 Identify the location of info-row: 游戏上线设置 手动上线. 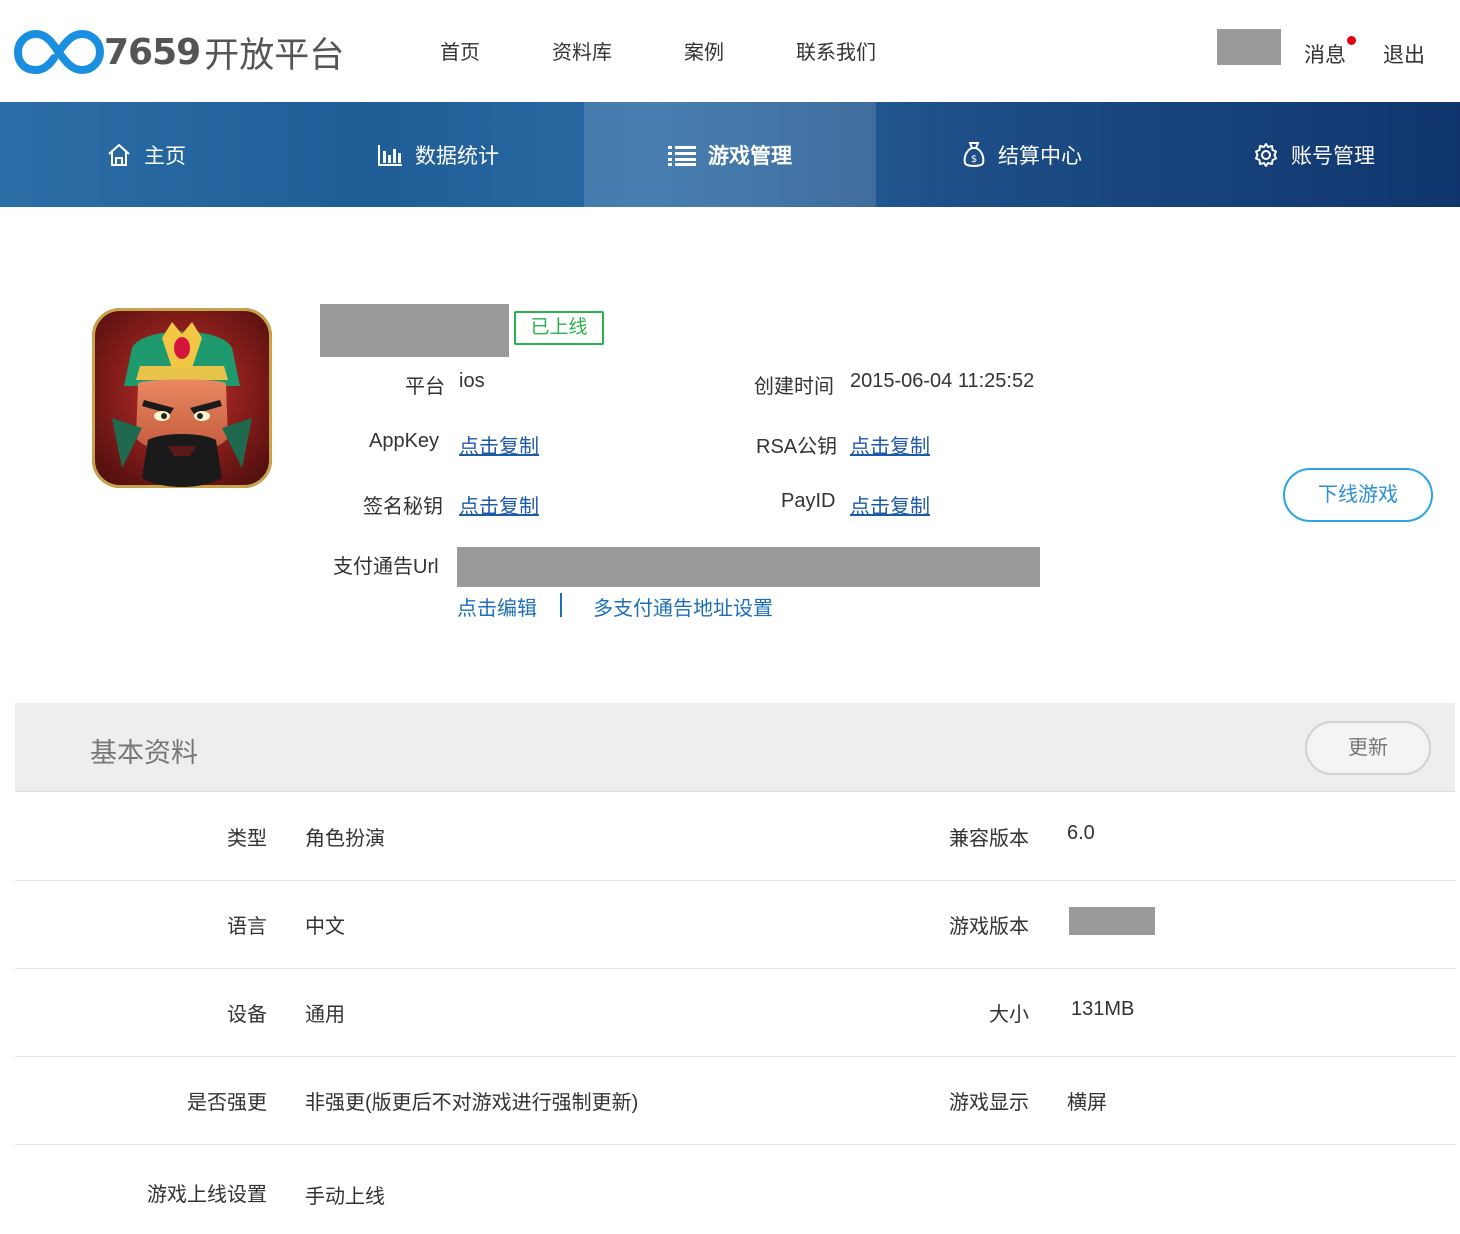
(735, 1188).